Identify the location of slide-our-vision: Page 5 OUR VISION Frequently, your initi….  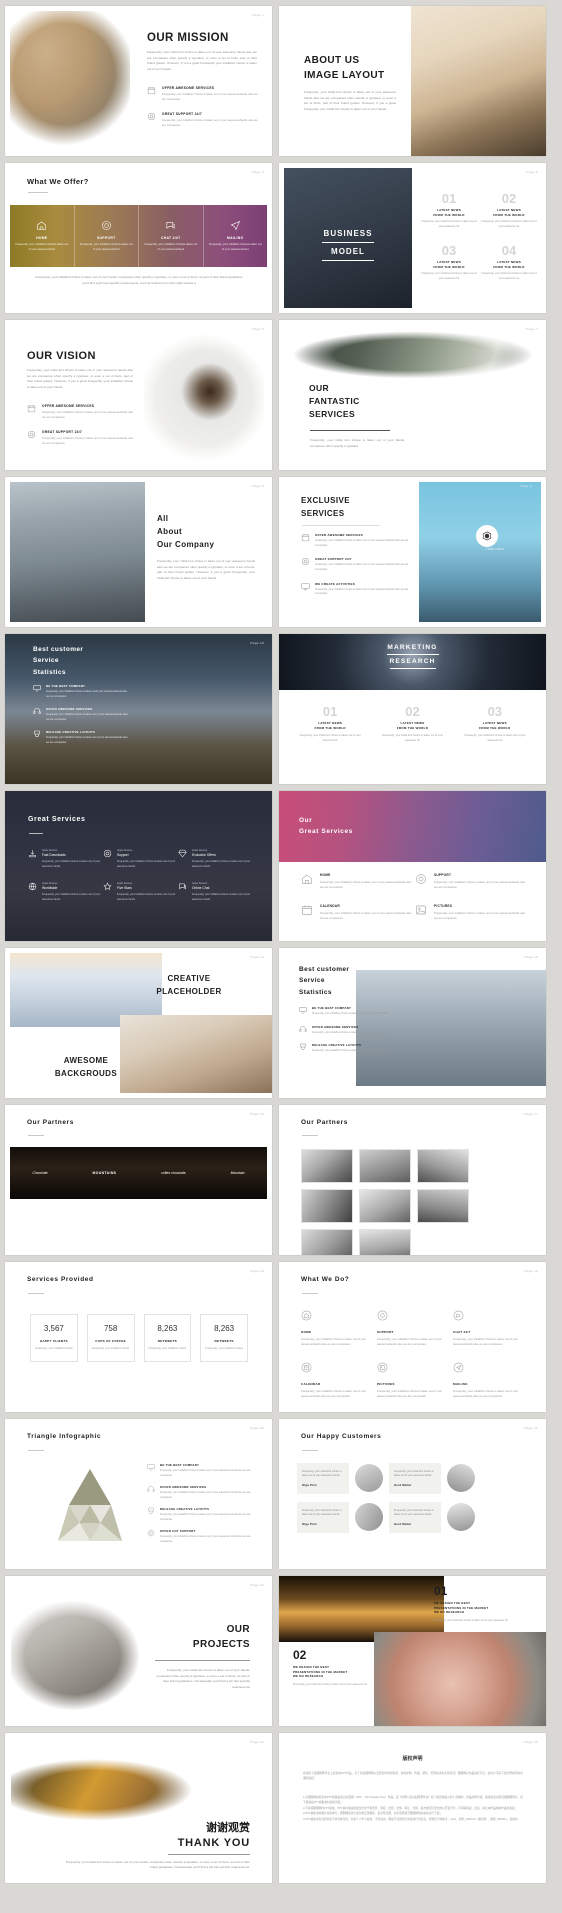
(138, 395).